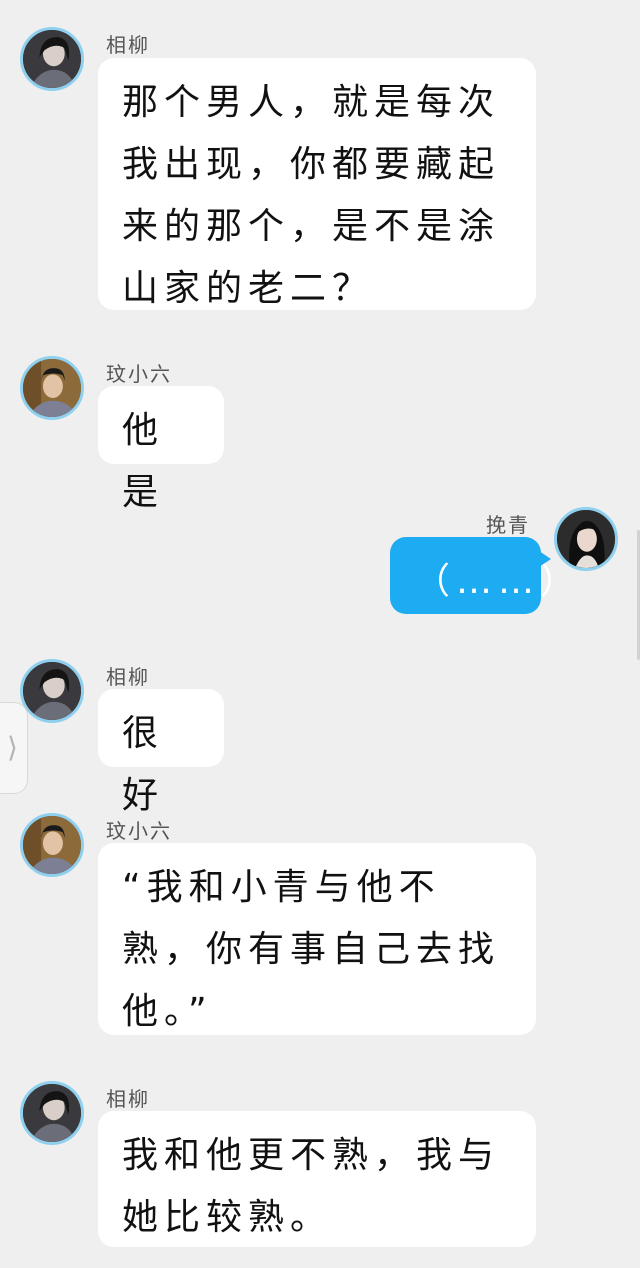  I want to click on message-bubble: 那个男人，就是每次我出现，你都要藏起来的那个，是不是涂山家的老二？, so click(317, 184).